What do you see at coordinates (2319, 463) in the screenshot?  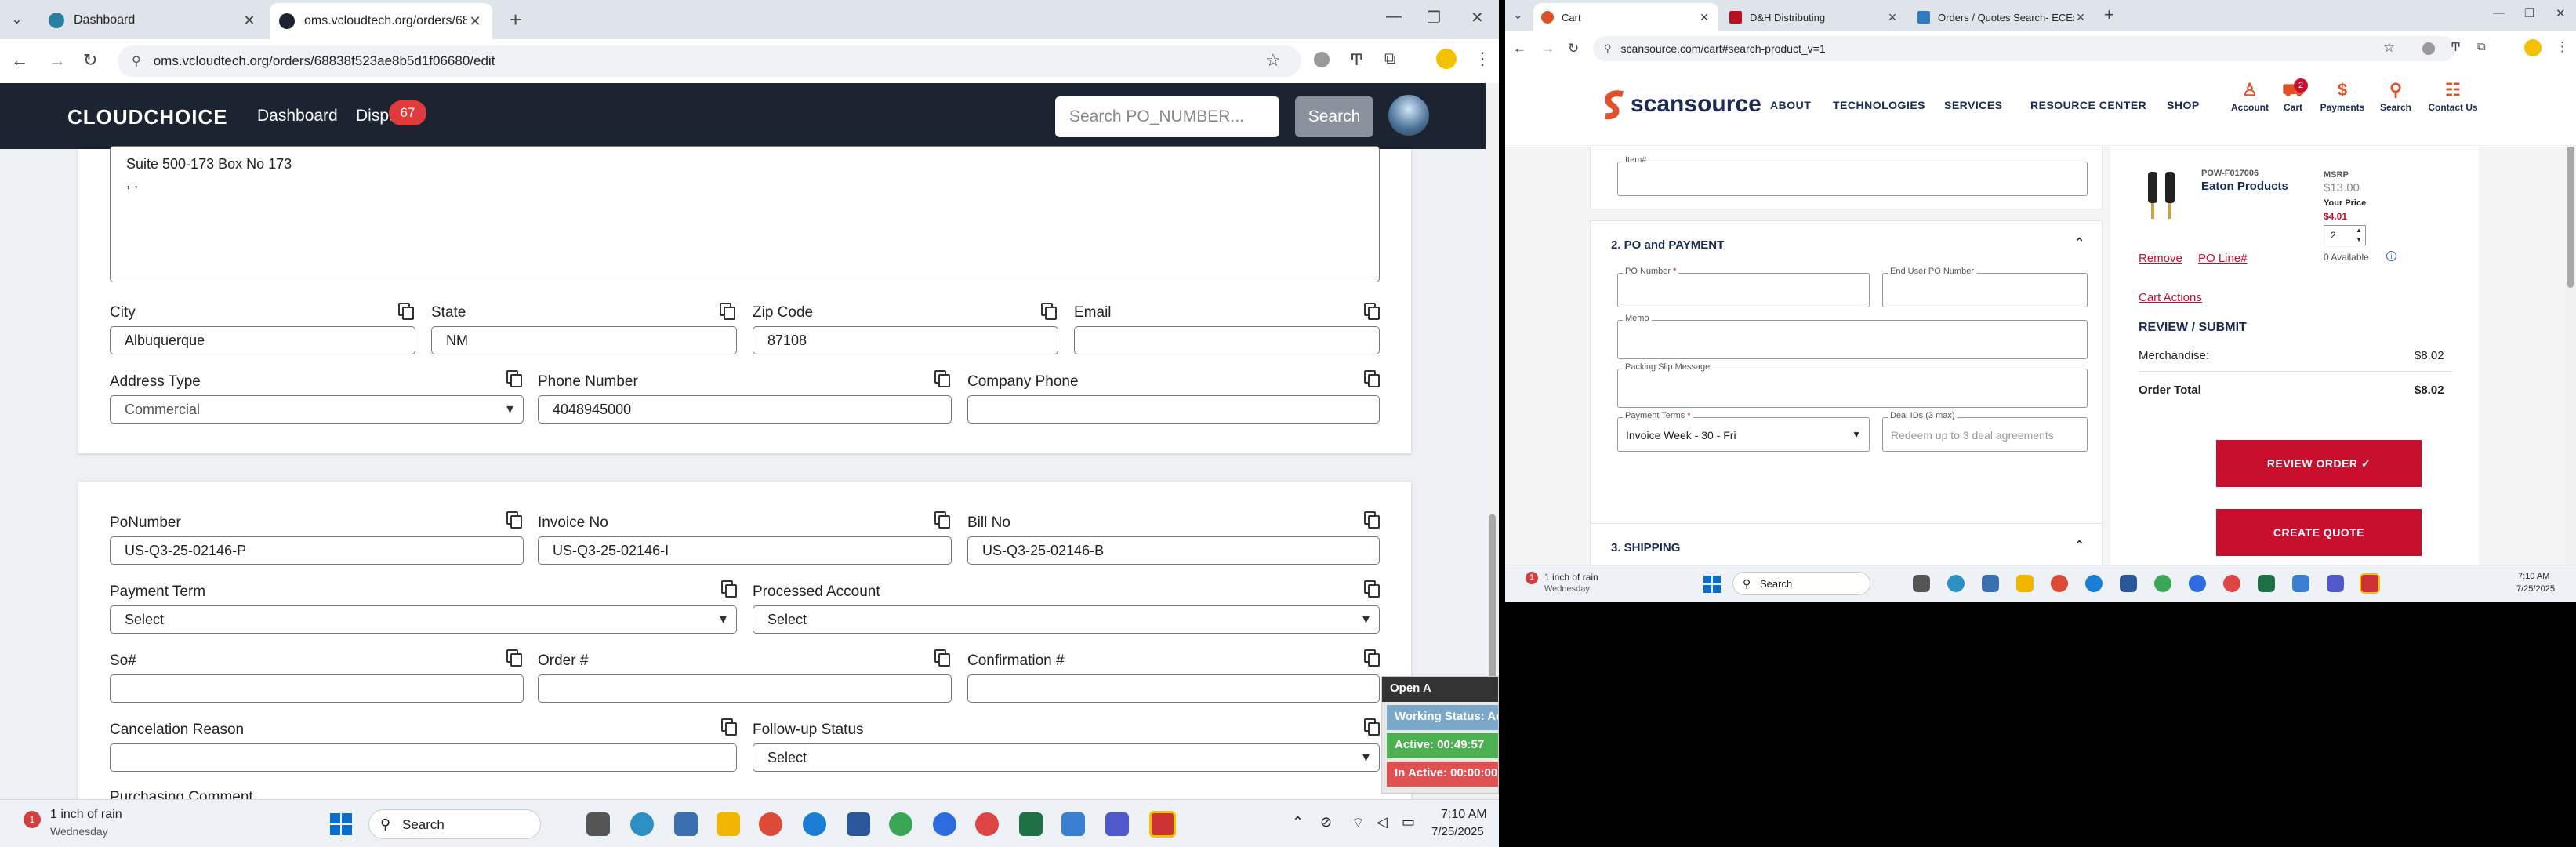 I see `review-order-button: REVIEW ORDER ✓` at bounding box center [2319, 463].